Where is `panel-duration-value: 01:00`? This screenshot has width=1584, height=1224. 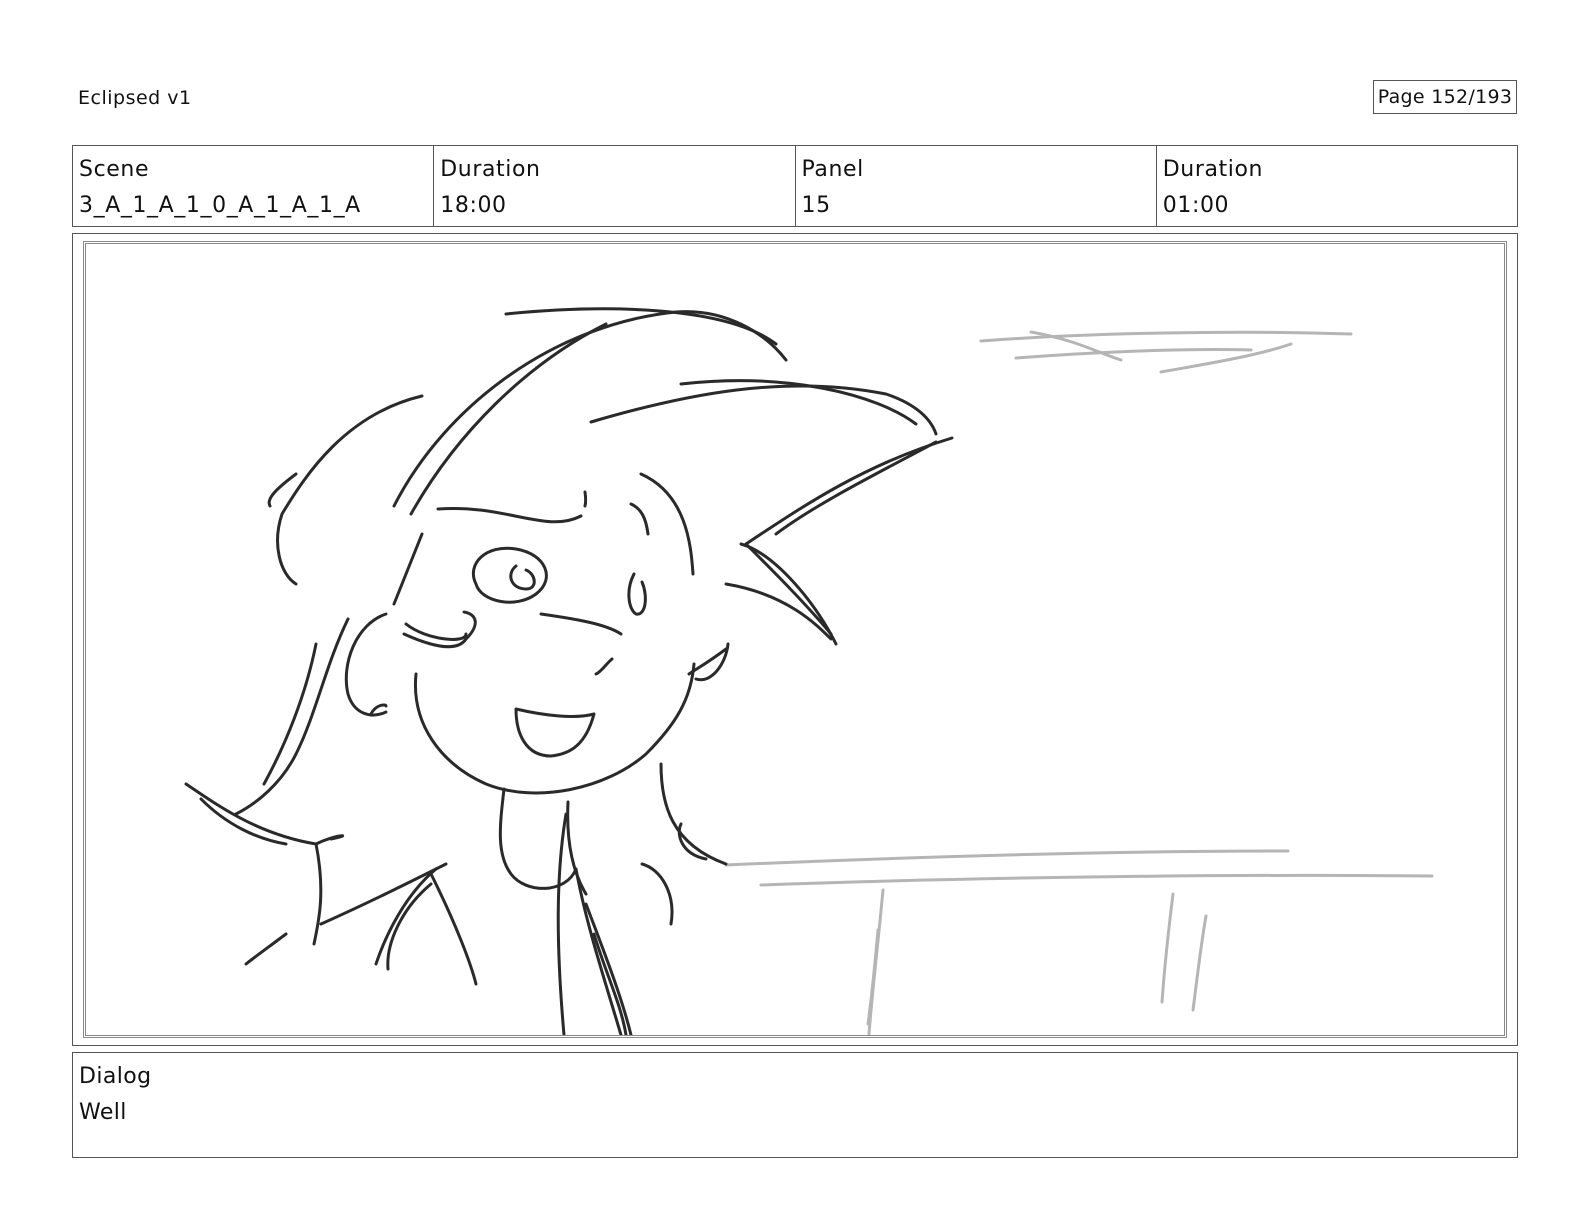
panel-duration-value: 01:00 is located at coordinates (1196, 205).